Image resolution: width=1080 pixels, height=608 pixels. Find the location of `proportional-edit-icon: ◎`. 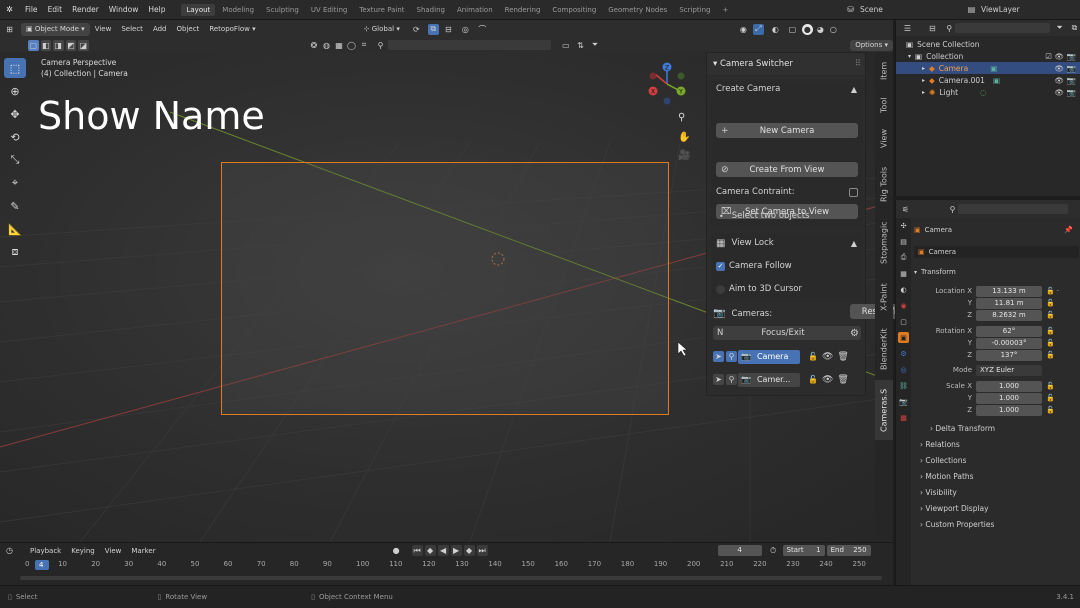

proportional-edit-icon: ◎ is located at coordinates (465, 29).